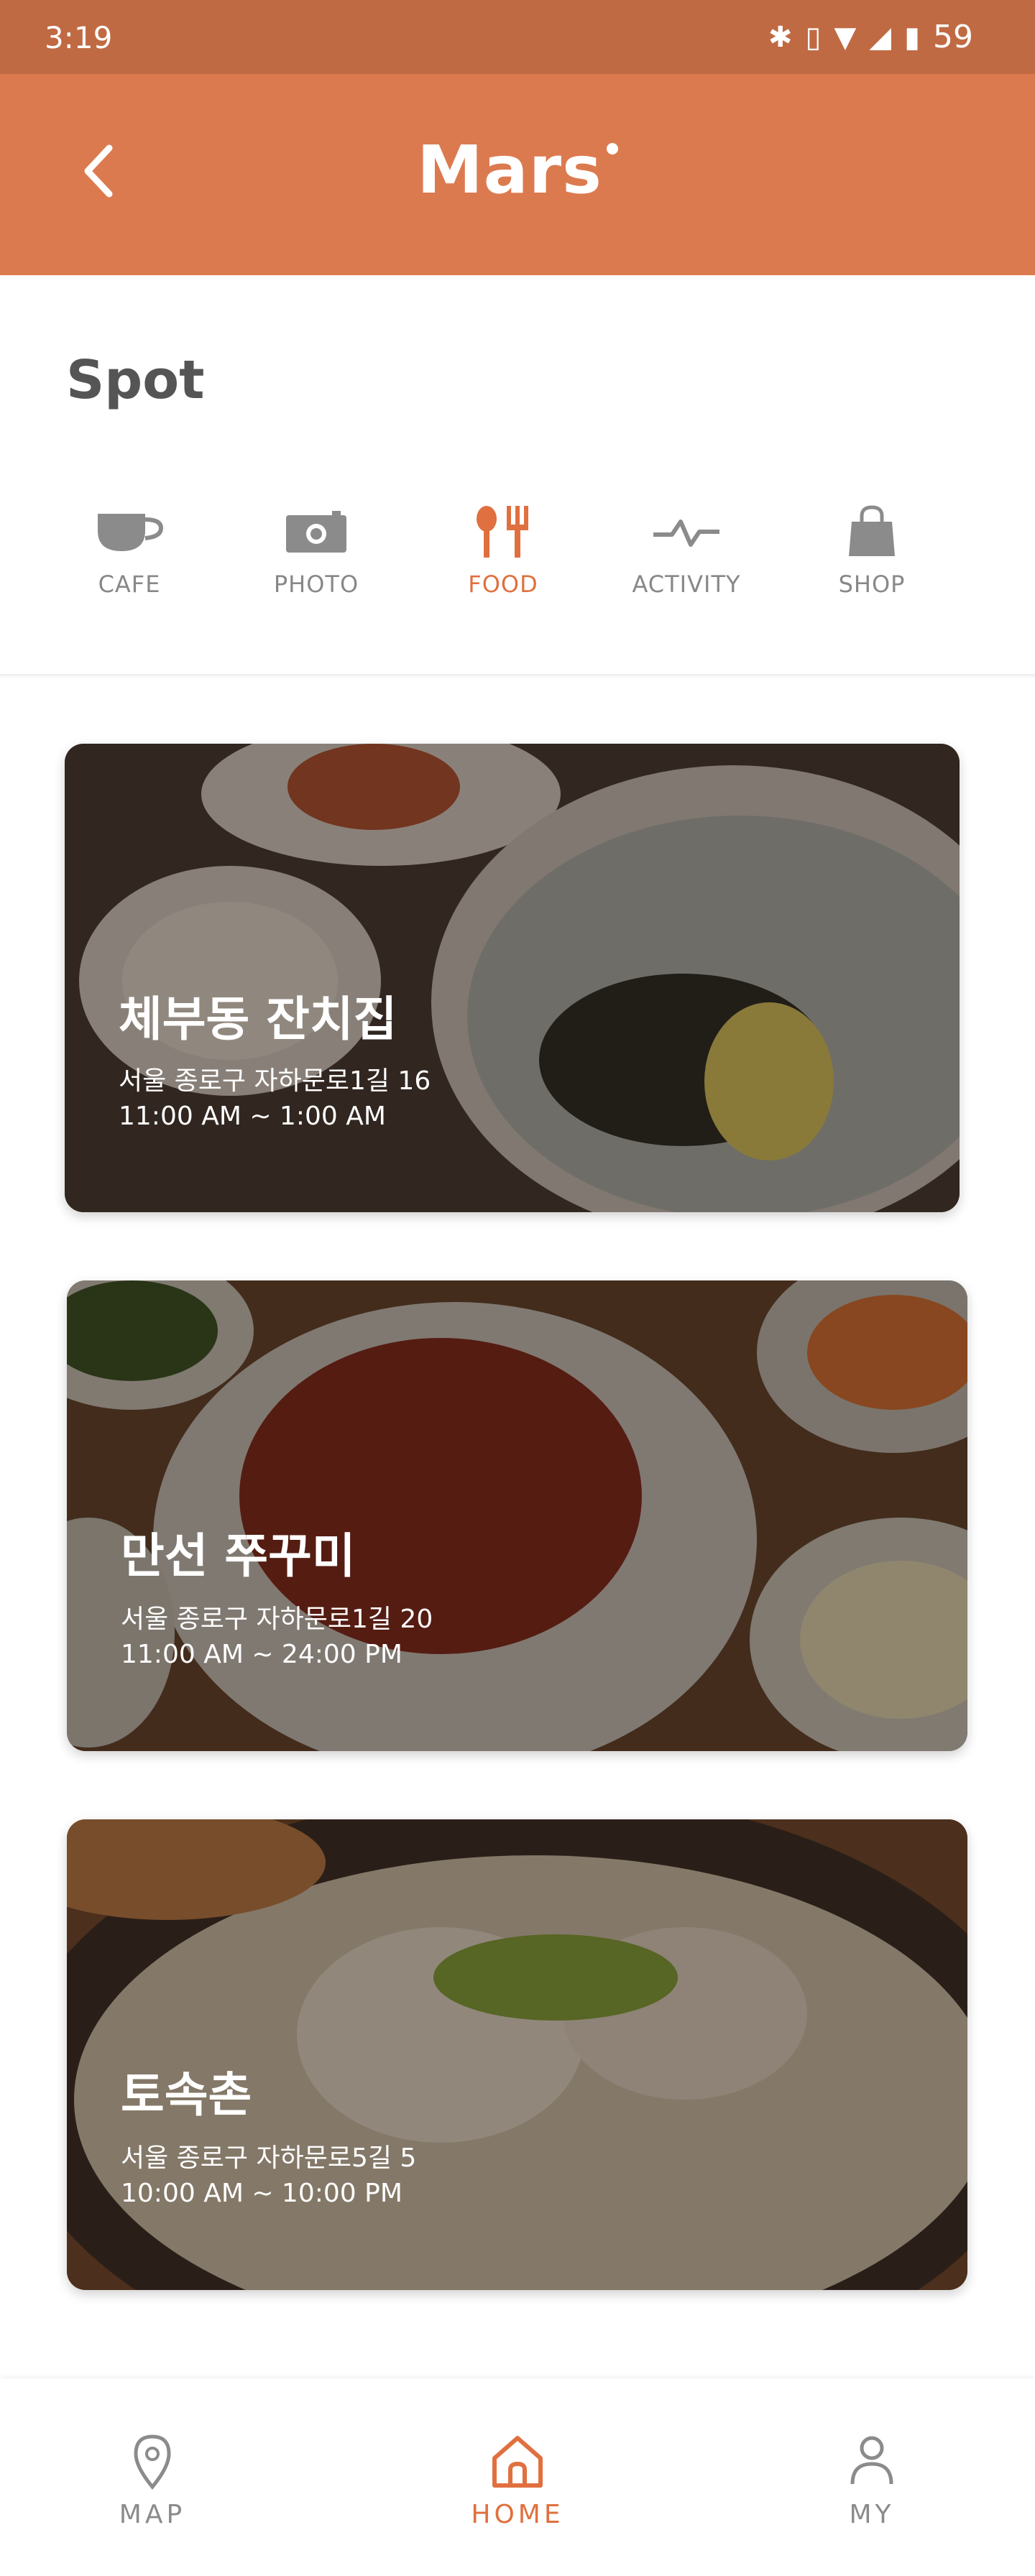 The image size is (1035, 2576). Describe the element at coordinates (269, 2158) in the screenshot. I see `place-address: 서울 종로구 자하문로5길 5` at that location.